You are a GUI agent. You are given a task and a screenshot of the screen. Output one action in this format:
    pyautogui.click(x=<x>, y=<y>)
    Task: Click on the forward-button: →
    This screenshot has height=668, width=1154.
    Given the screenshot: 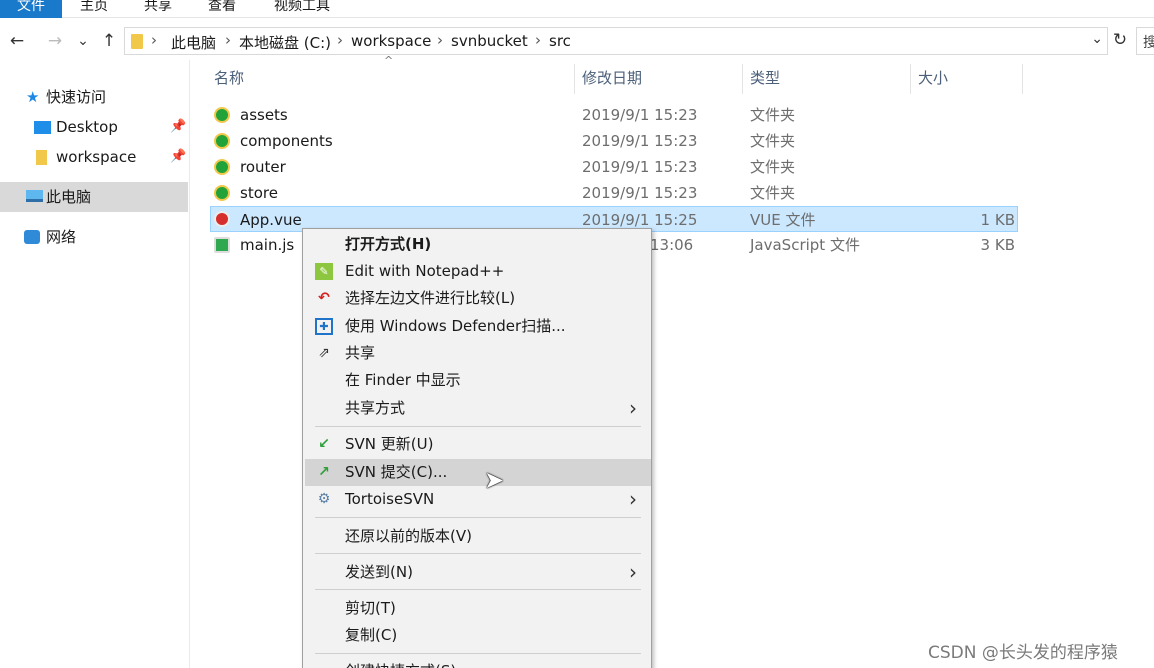 What is the action you would take?
    pyautogui.click(x=55, y=41)
    